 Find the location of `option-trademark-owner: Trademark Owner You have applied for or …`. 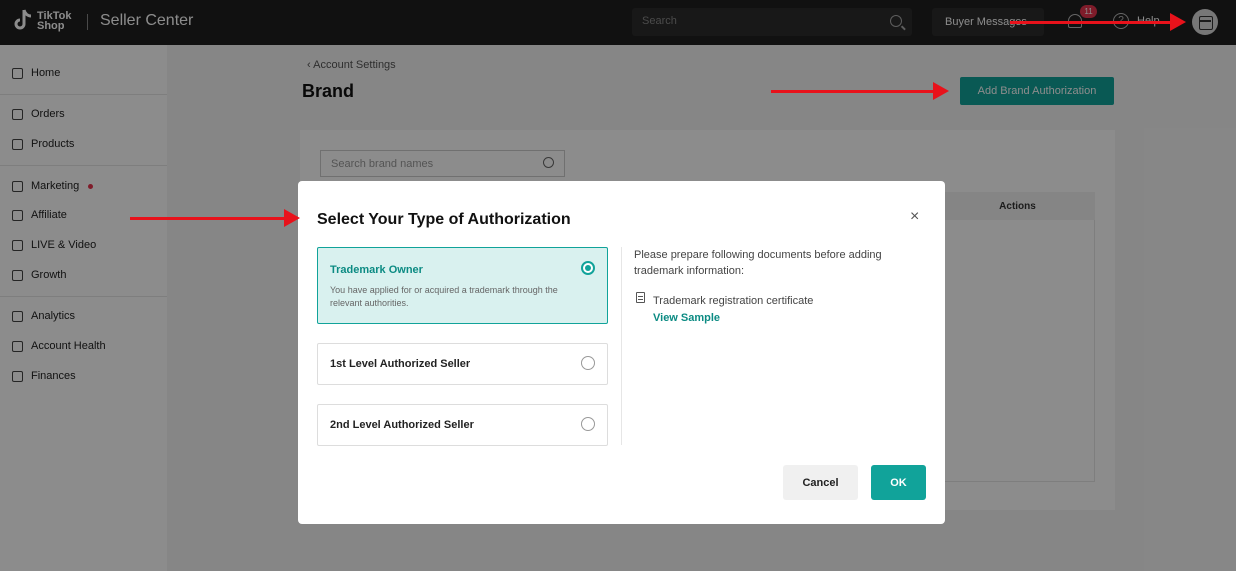

option-trademark-owner: Trademark Owner You have applied for or … is located at coordinates (462, 285).